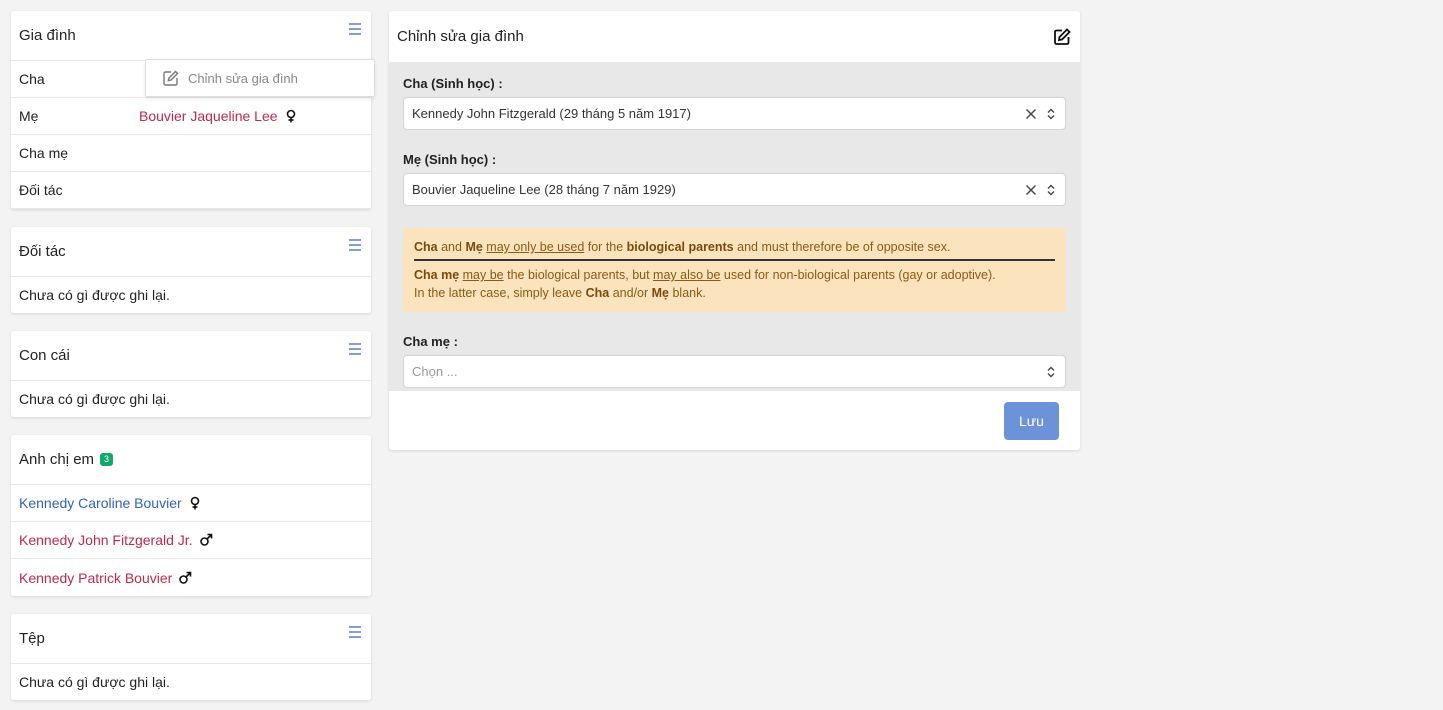 This screenshot has width=1443, height=710. Describe the element at coordinates (734, 420) in the screenshot. I see `edit-panel-footer: Lưu` at that location.